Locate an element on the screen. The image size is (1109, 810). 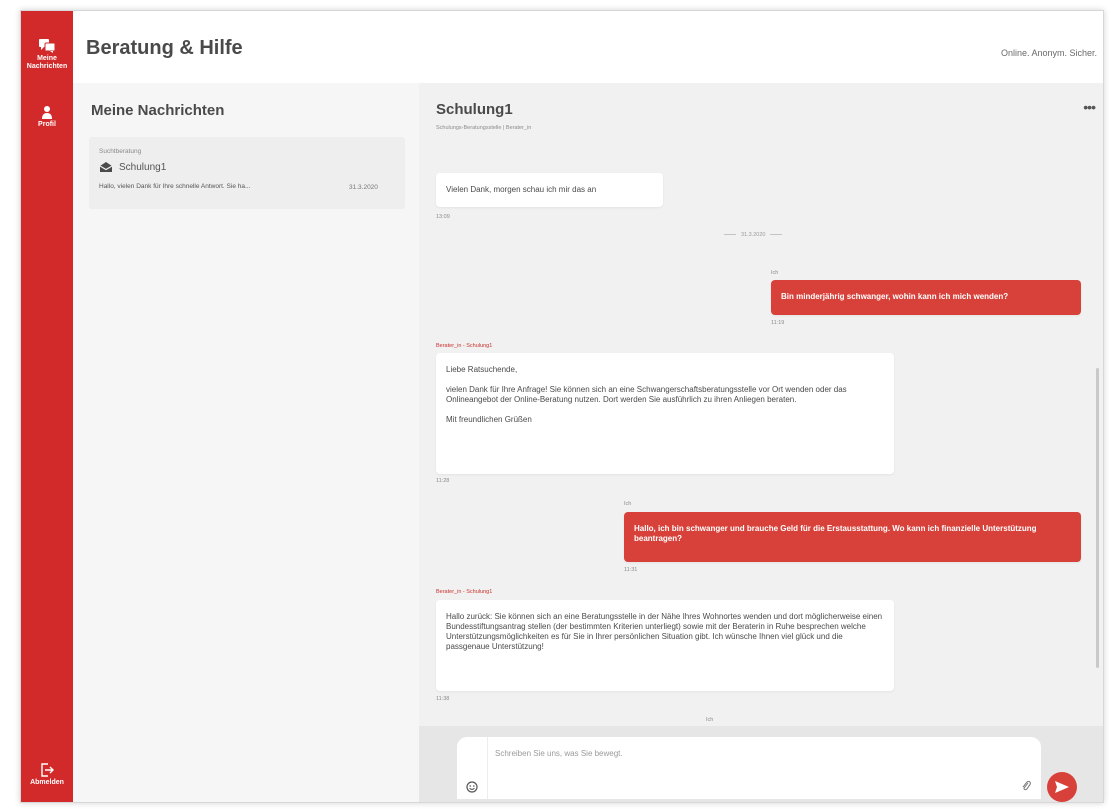
message-time: 11:19 is located at coordinates (778, 323).